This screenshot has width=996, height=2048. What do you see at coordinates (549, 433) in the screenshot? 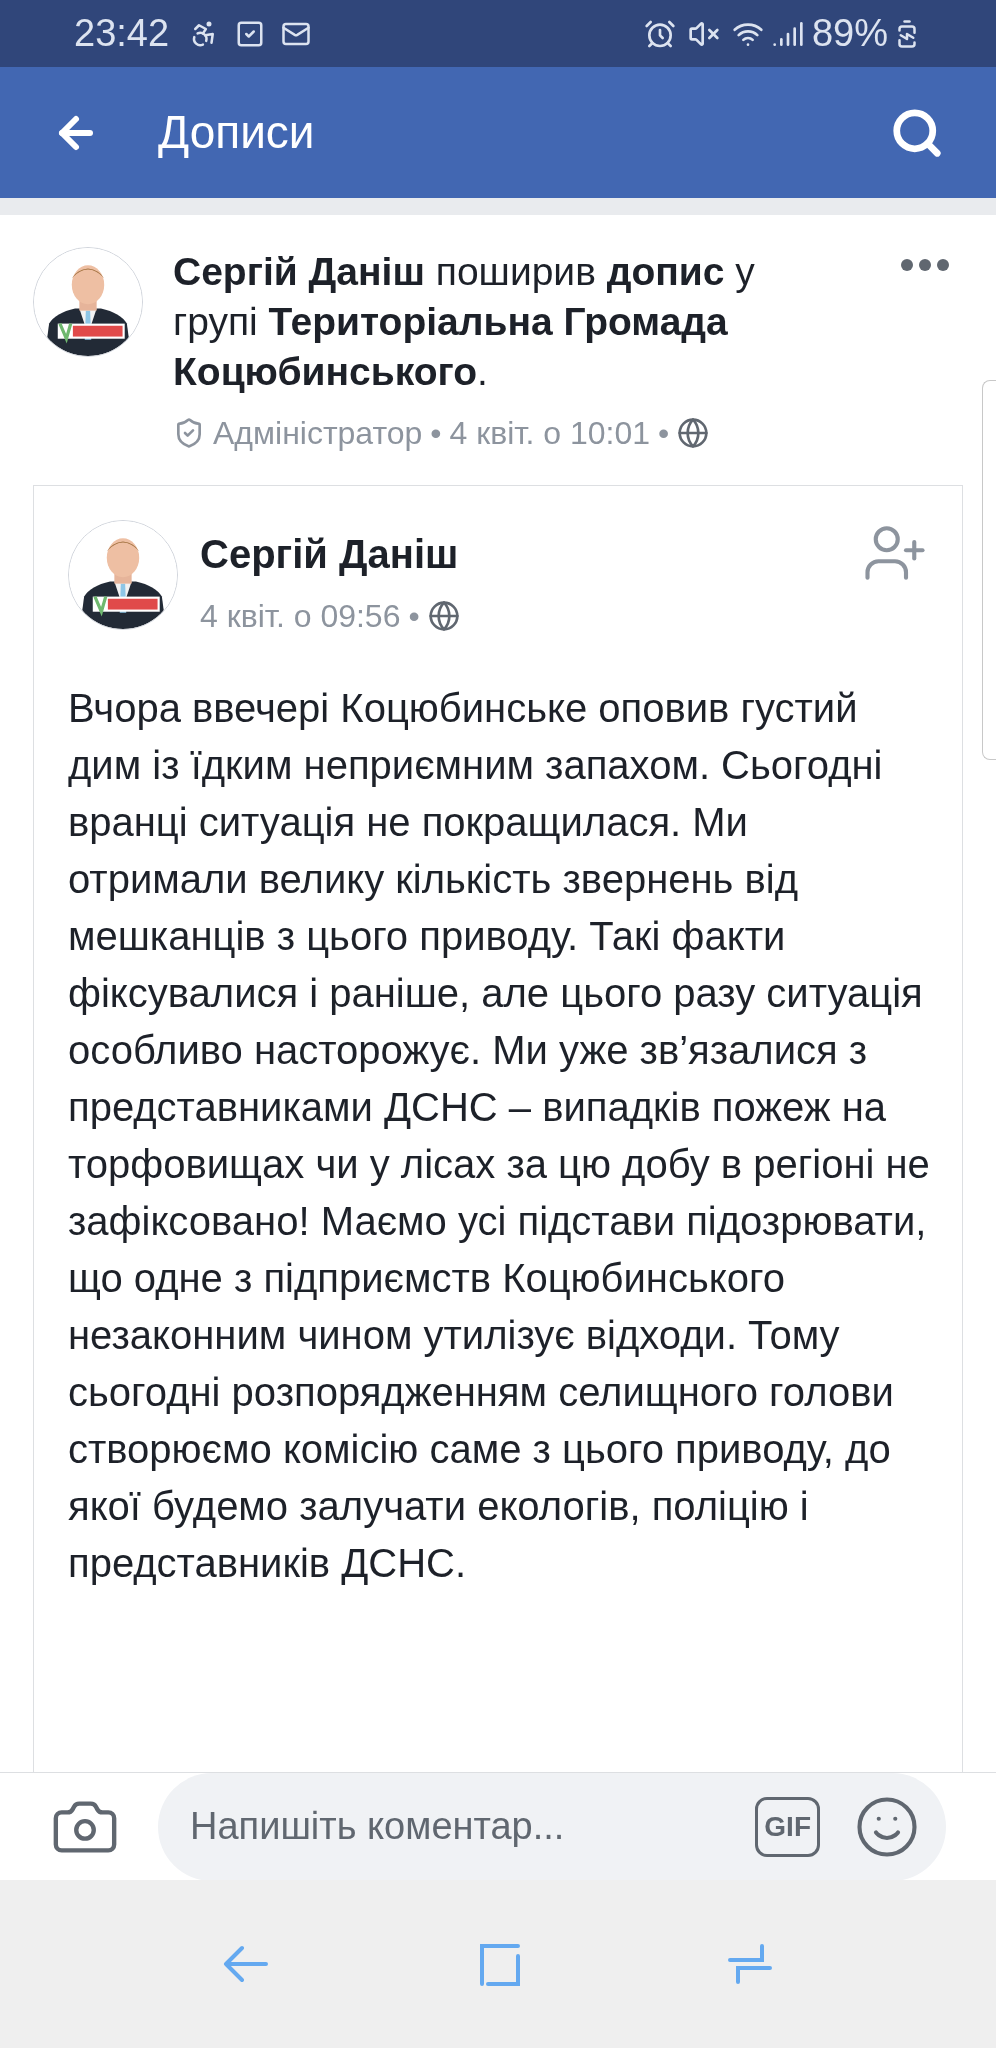
I see `meta-text: 4 квіт. о 10:01` at bounding box center [549, 433].